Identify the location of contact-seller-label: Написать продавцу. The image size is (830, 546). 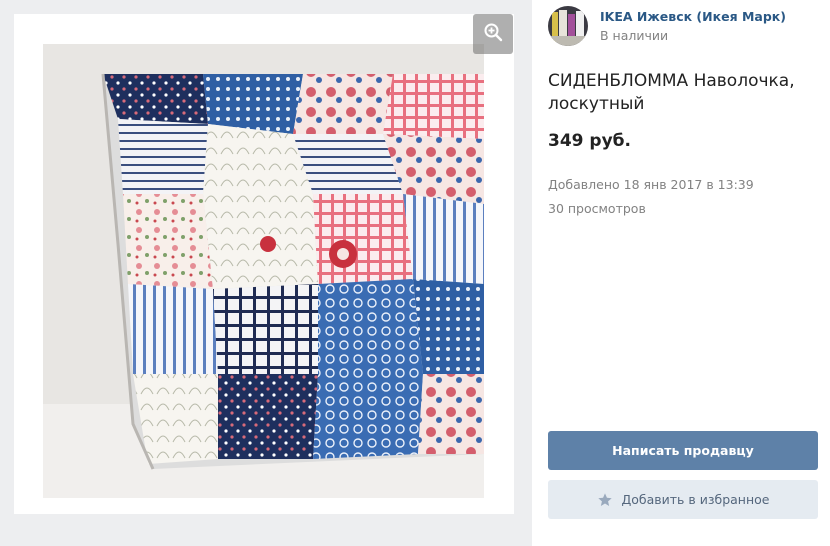
(683, 450).